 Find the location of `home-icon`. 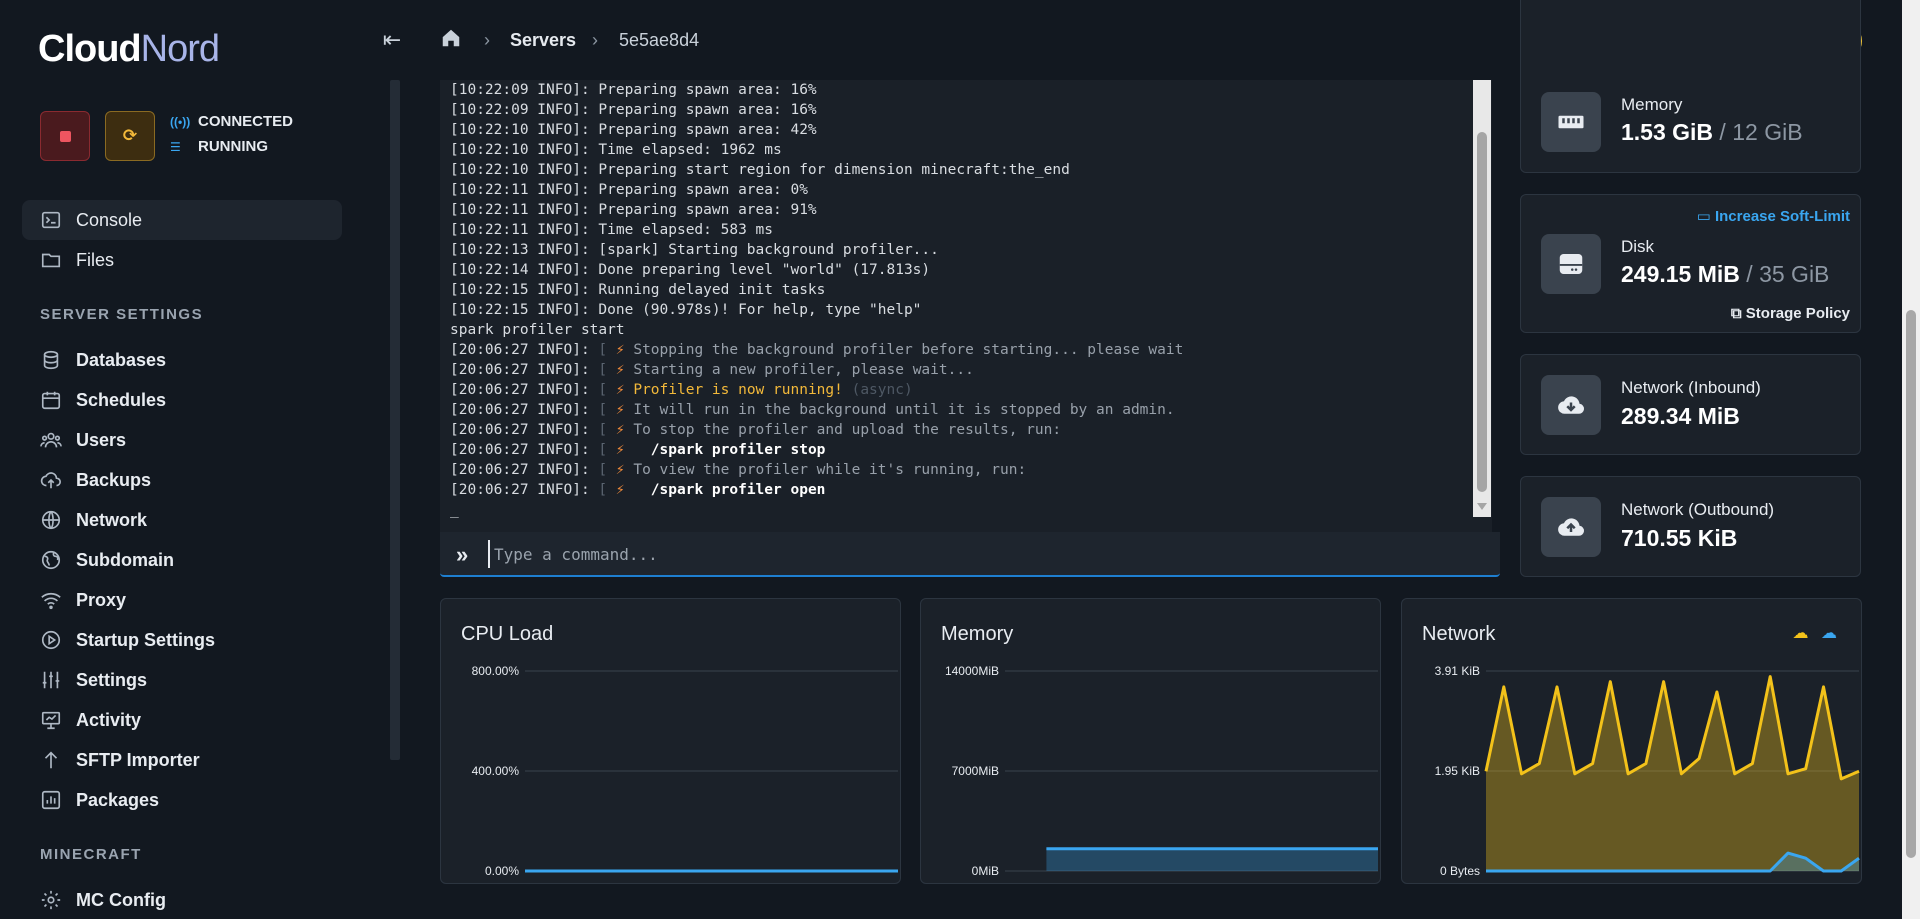

home-icon is located at coordinates (451, 38).